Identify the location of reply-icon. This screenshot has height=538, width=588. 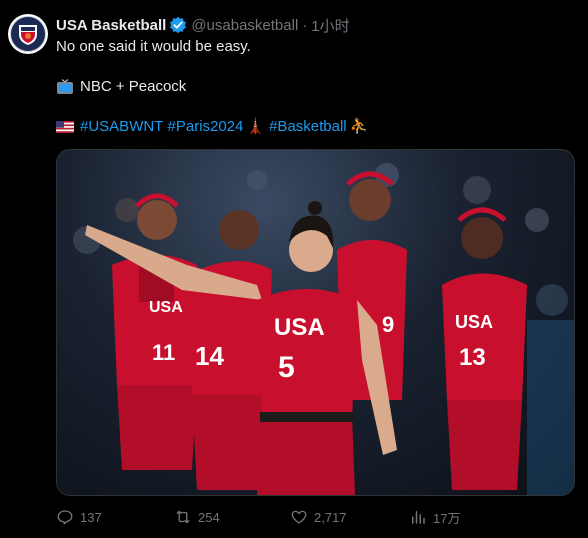
(65, 517).